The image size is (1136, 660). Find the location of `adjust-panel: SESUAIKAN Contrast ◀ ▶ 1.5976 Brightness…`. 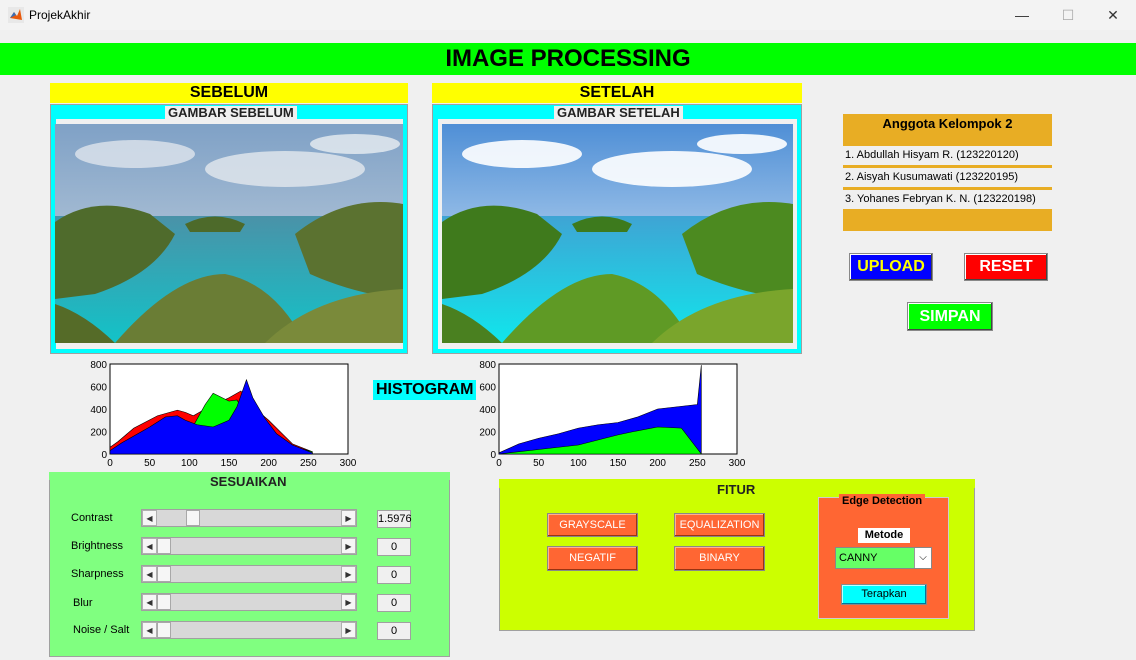

adjust-panel: SESUAIKAN Contrast ◀ ▶ 1.5976 Brightness… is located at coordinates (249, 564).